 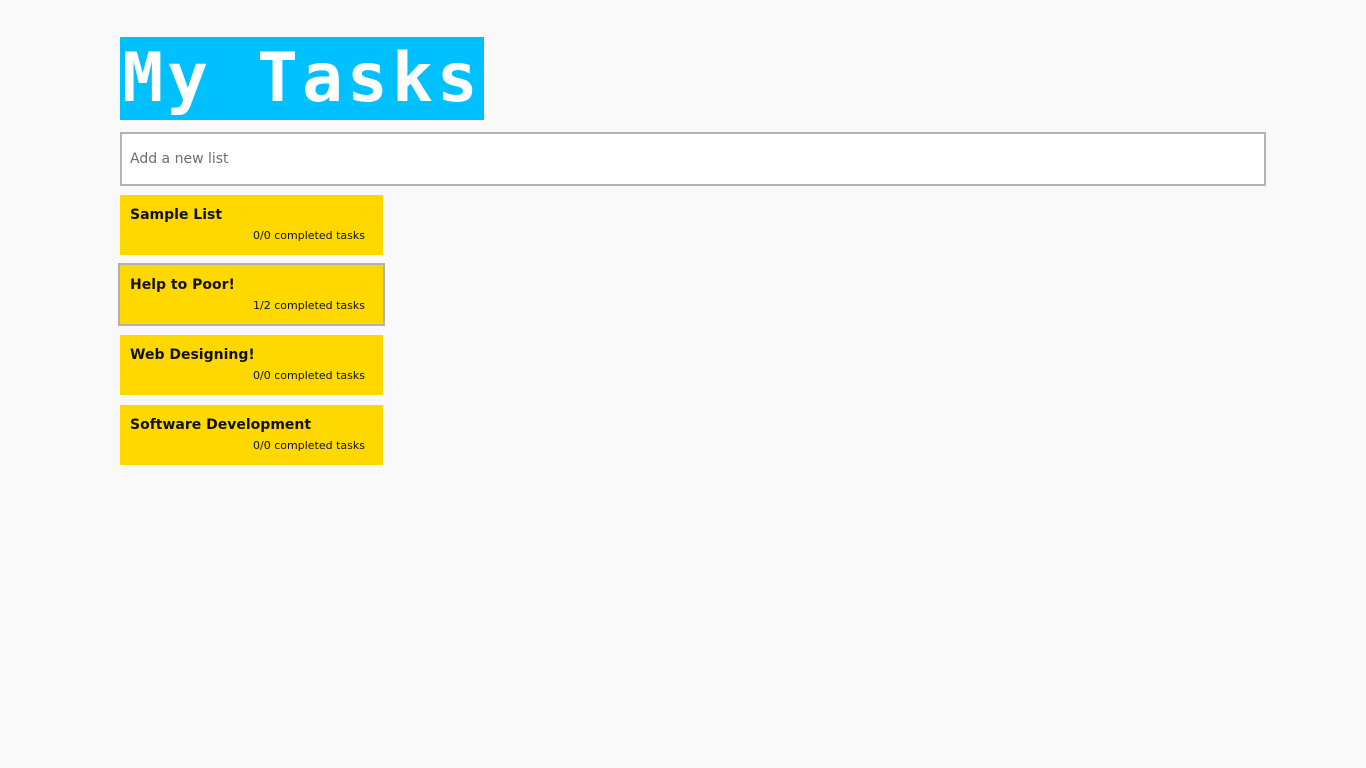 What do you see at coordinates (309, 305) in the screenshot?
I see `list-completed-count: 1/2 completed tasks` at bounding box center [309, 305].